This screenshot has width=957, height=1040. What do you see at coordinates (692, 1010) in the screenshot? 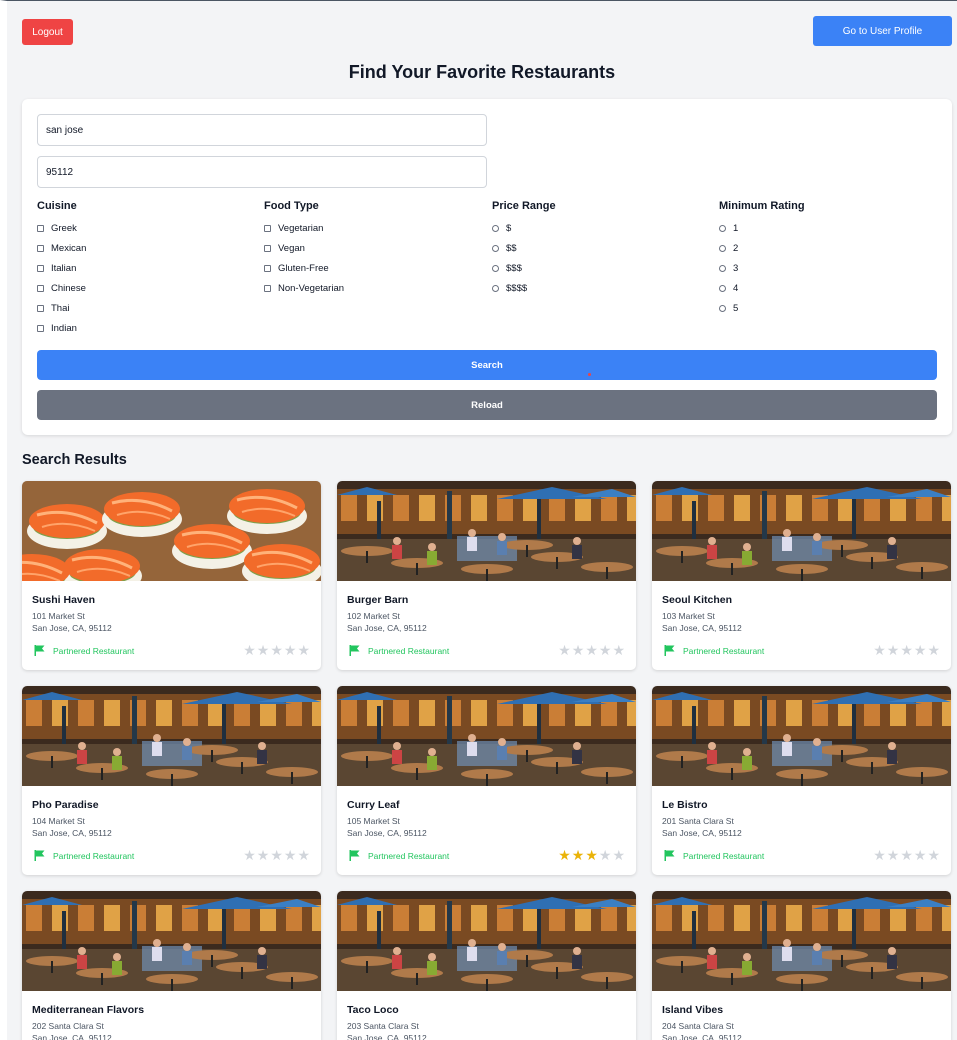
I see `restaurant-name: Island Vibes` at bounding box center [692, 1010].